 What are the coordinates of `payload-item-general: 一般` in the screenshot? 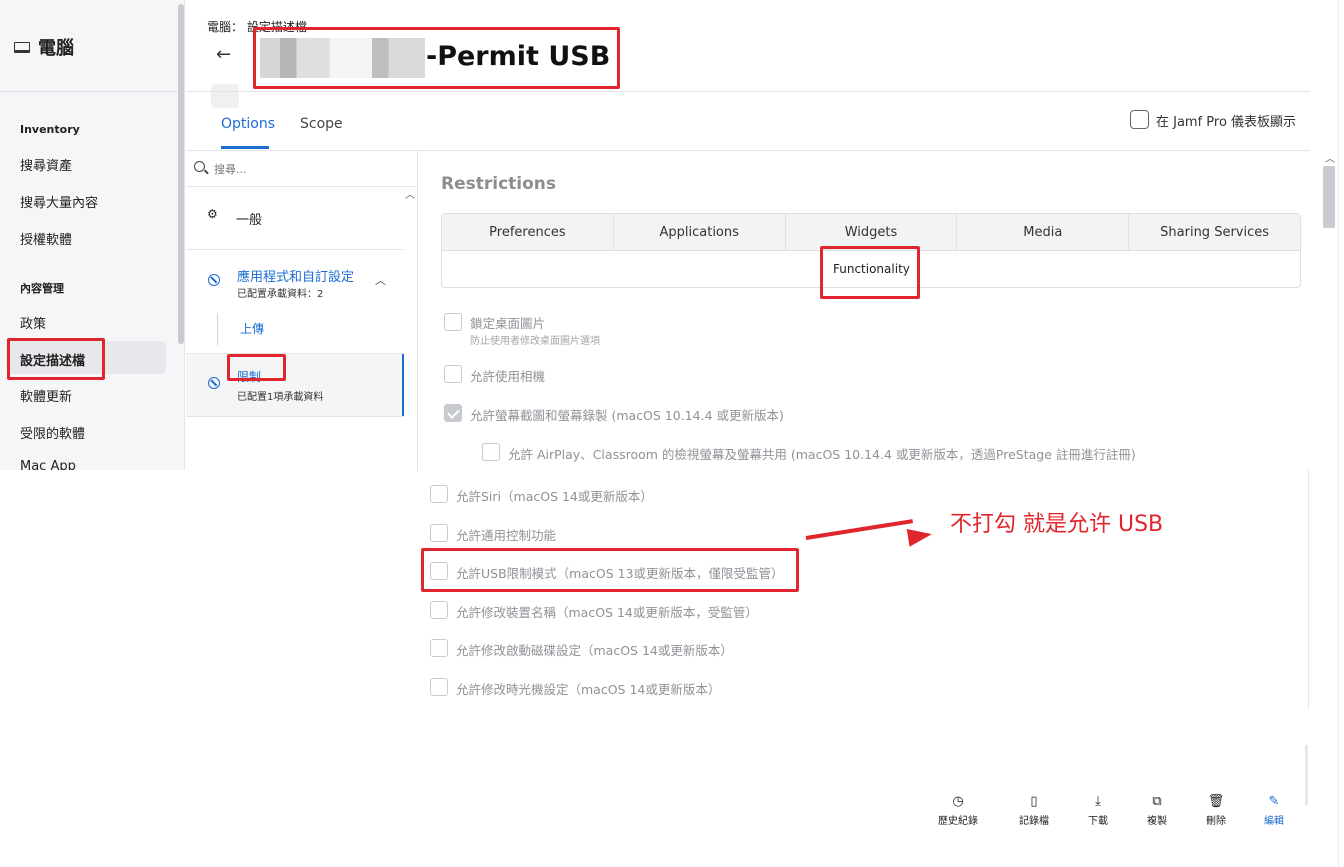 It's located at (249, 218).